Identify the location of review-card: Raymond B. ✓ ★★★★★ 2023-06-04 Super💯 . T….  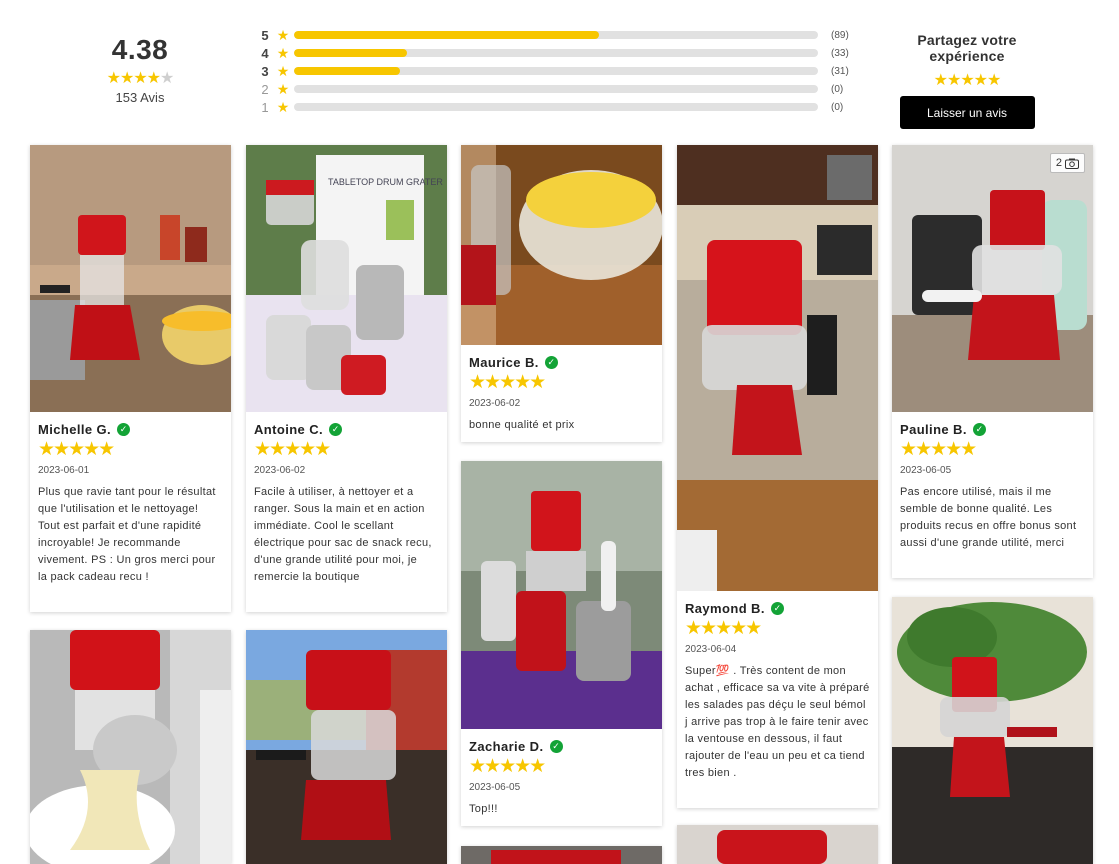
(777, 476).